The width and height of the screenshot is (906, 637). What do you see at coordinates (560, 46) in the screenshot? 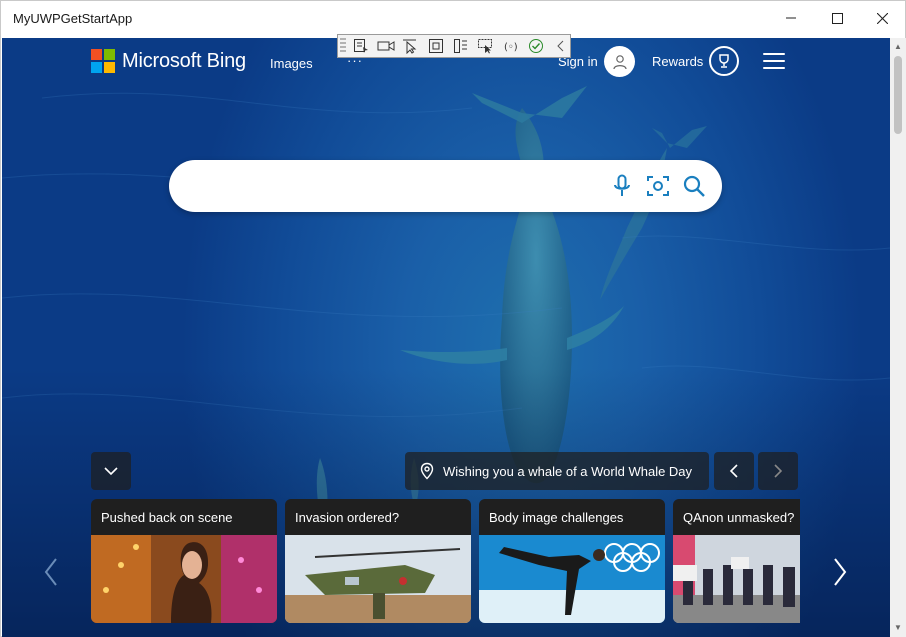
I see `collapse-icon` at bounding box center [560, 46].